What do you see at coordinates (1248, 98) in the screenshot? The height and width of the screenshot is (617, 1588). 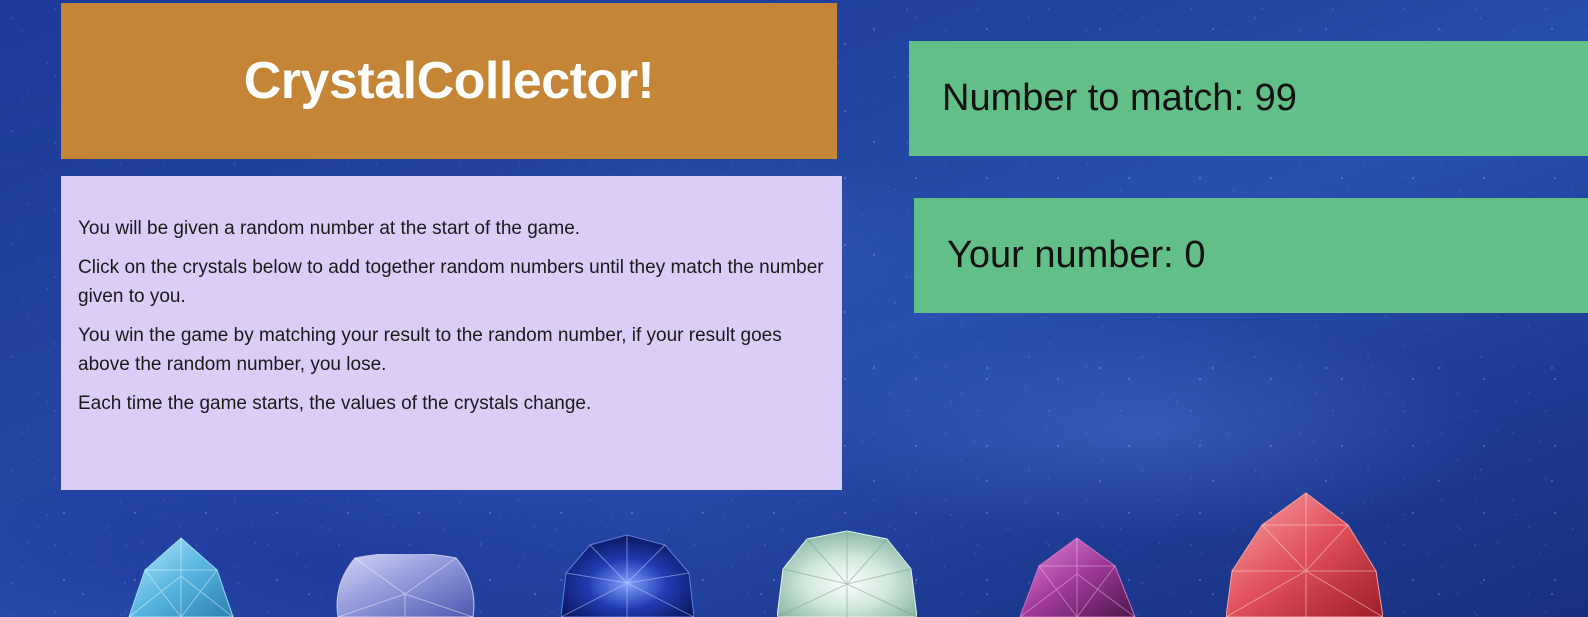 I see `target-number-panel: Number to match: 99` at bounding box center [1248, 98].